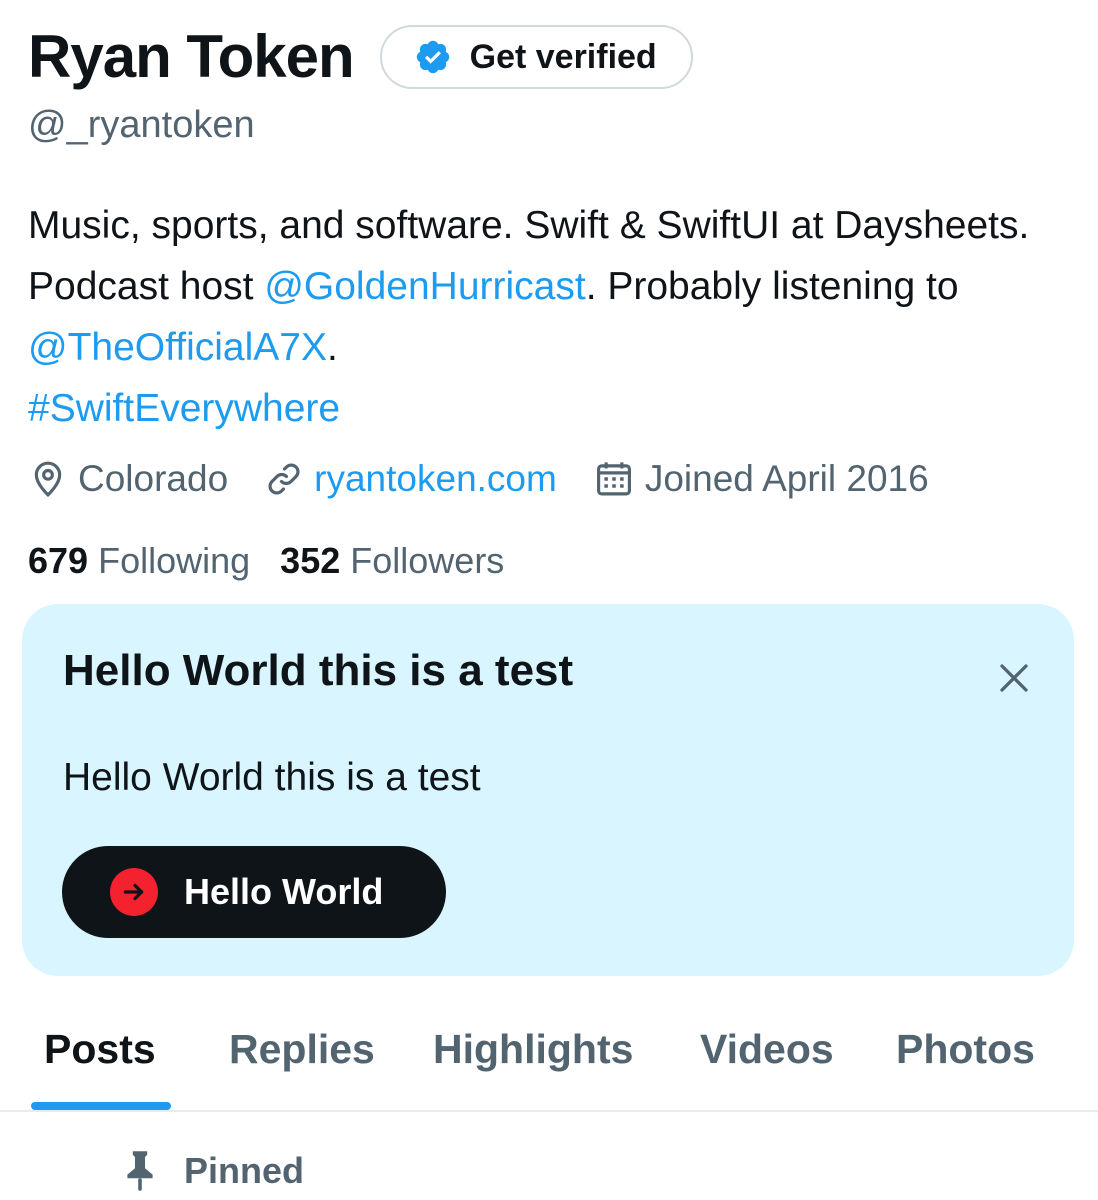 Image resolution: width=1098 pixels, height=1200 pixels. Describe the element at coordinates (563, 56) in the screenshot. I see `get-verified-label: Get verified` at that location.